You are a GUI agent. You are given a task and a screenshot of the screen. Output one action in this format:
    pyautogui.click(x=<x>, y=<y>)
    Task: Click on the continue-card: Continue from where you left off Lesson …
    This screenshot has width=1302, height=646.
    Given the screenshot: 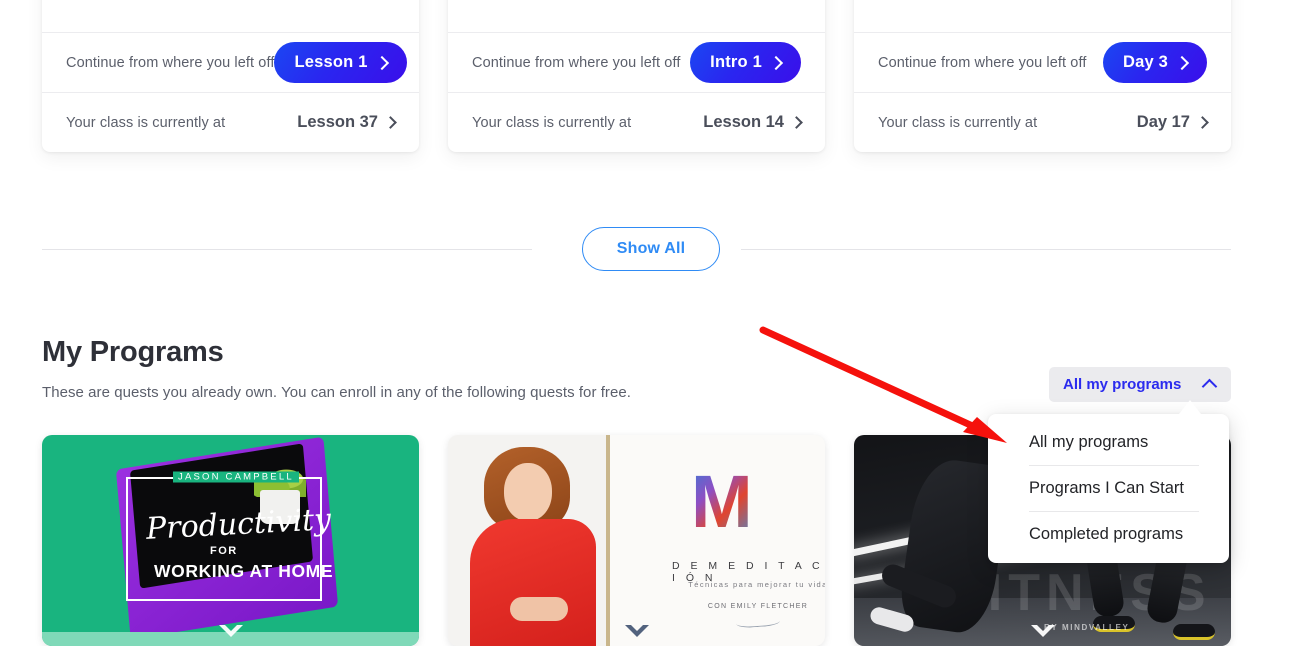 What is the action you would take?
    pyautogui.click(x=230, y=76)
    